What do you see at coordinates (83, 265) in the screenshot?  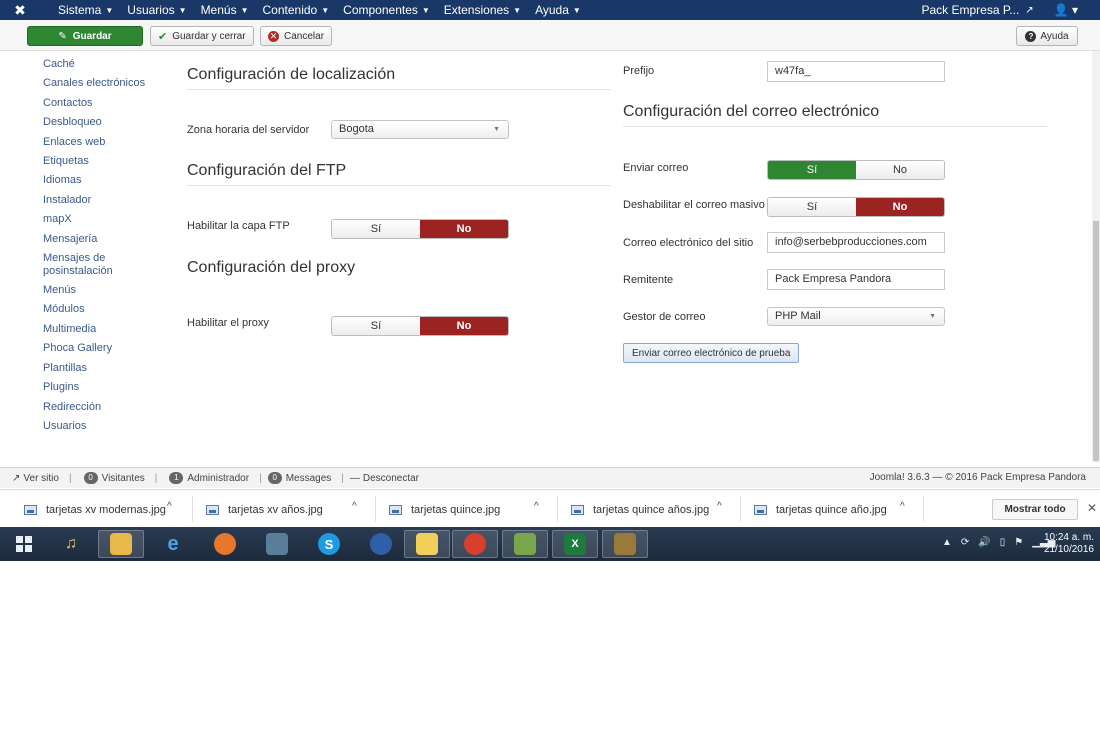 I see `sidebar-item-mensajes-posinstalacion: Mensajes de posinstalación` at bounding box center [83, 265].